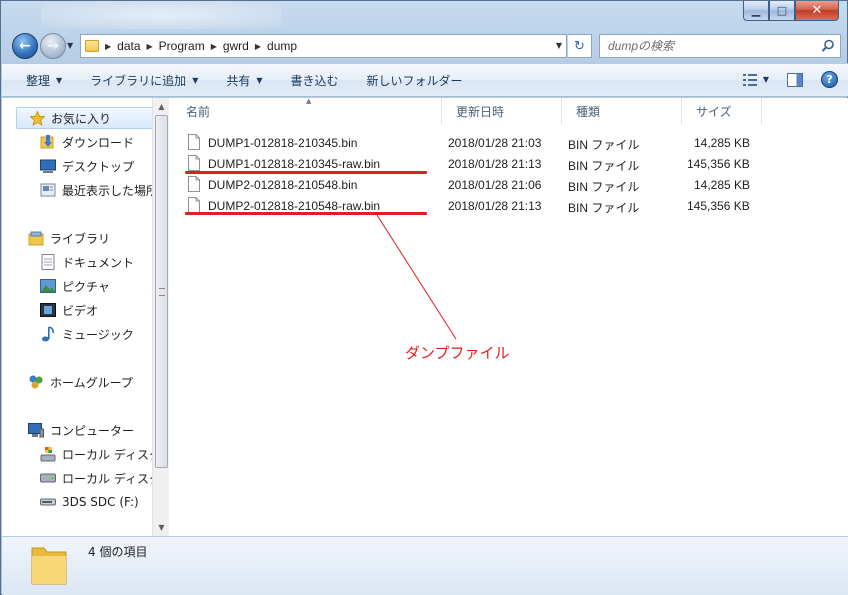 The image size is (848, 595). I want to click on nav-item-local-disk-d: ローカル ディスク, so click(96, 478).